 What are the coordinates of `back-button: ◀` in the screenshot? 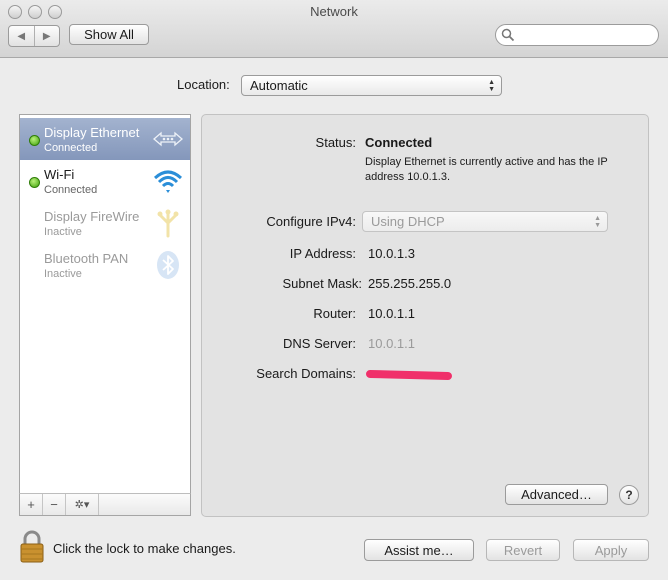 It's located at (22, 36).